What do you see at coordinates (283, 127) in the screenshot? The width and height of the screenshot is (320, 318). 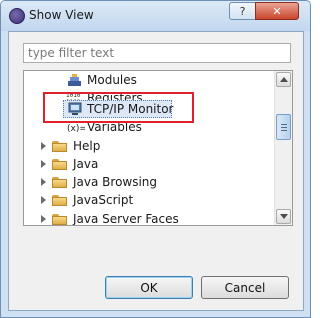 I see `scroll-thumb` at bounding box center [283, 127].